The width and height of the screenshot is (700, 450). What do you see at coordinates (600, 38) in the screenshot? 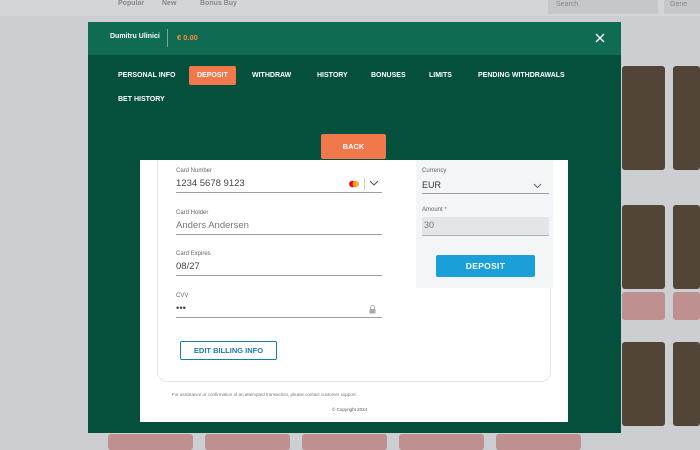
I see `close-icon` at bounding box center [600, 38].